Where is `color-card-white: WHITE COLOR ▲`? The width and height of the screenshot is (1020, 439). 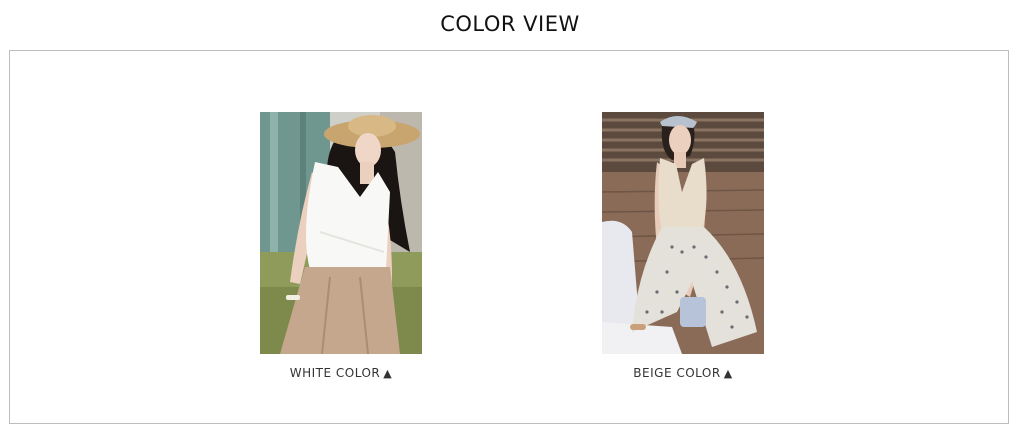 color-card-white: WHITE COLOR ▲ is located at coordinates (341, 246).